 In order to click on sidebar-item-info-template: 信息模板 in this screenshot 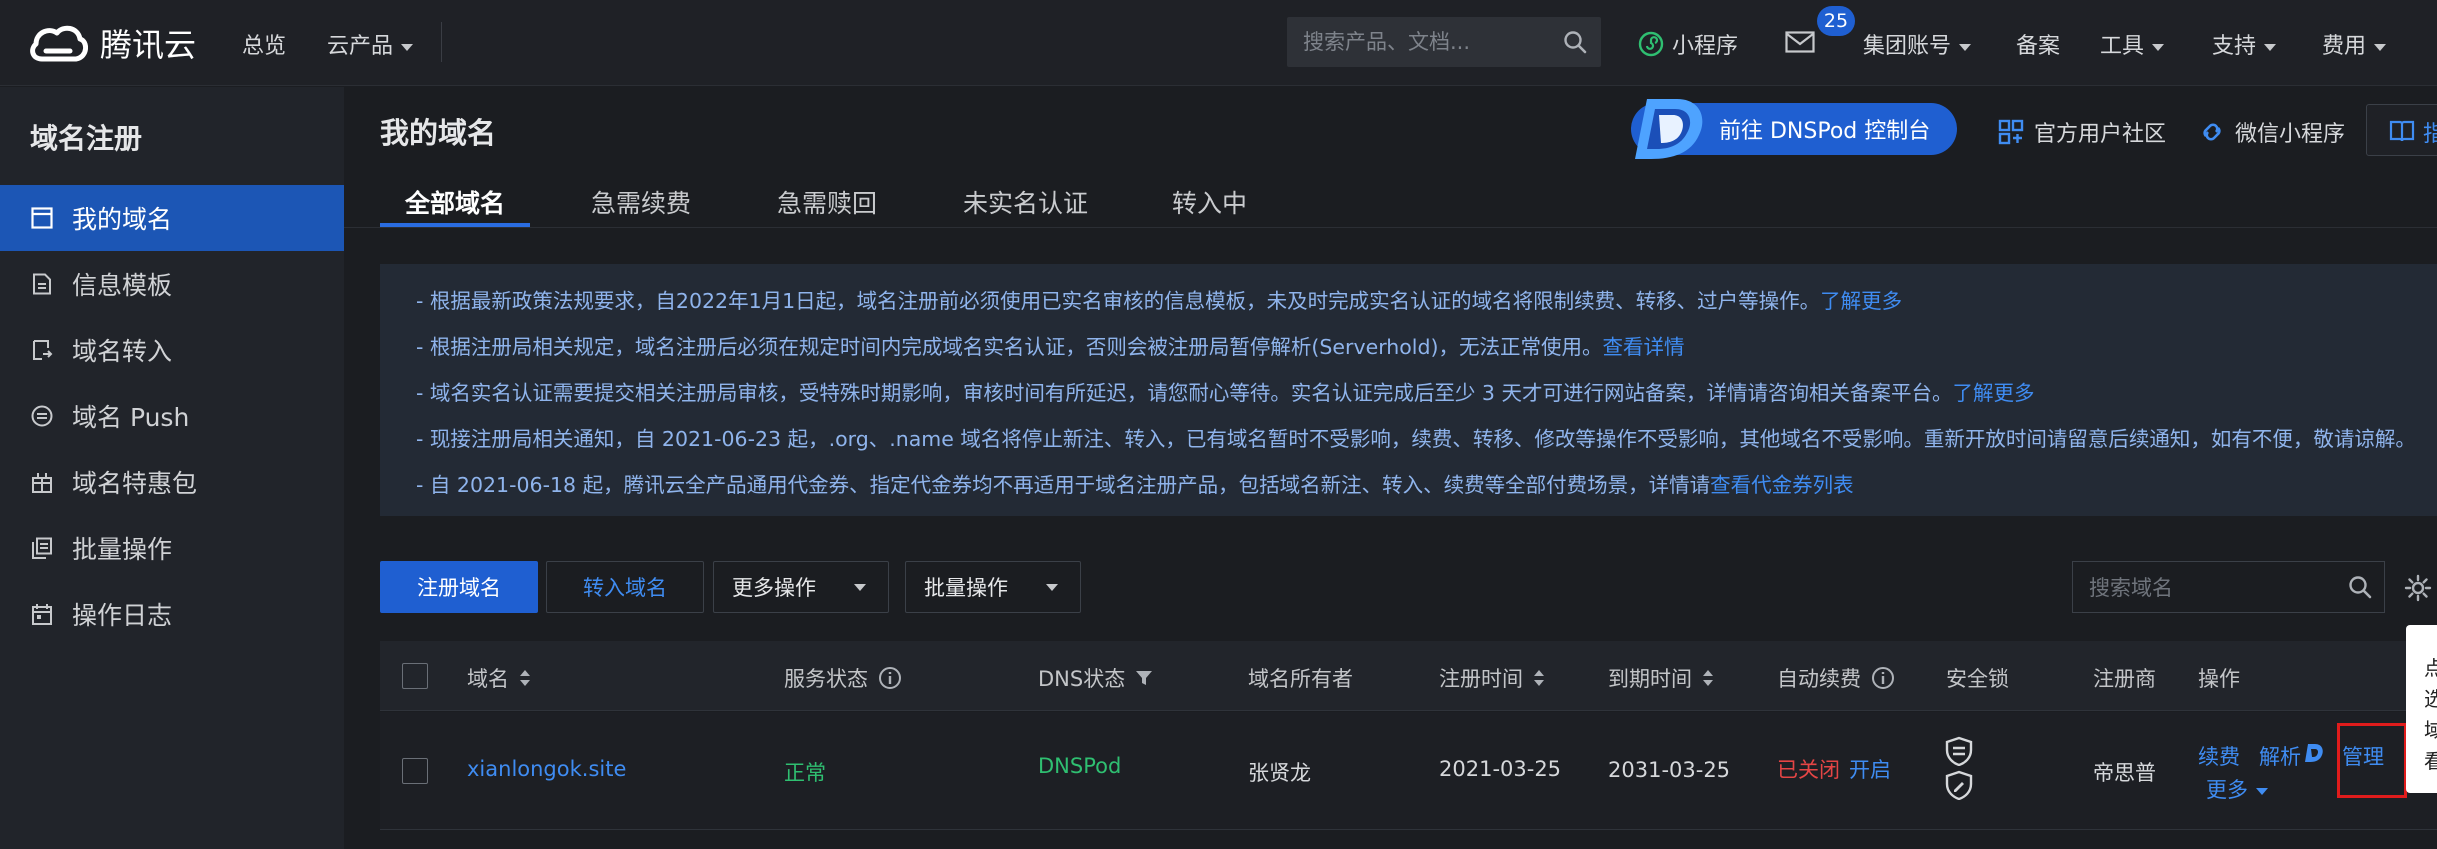, I will do `click(172, 284)`.